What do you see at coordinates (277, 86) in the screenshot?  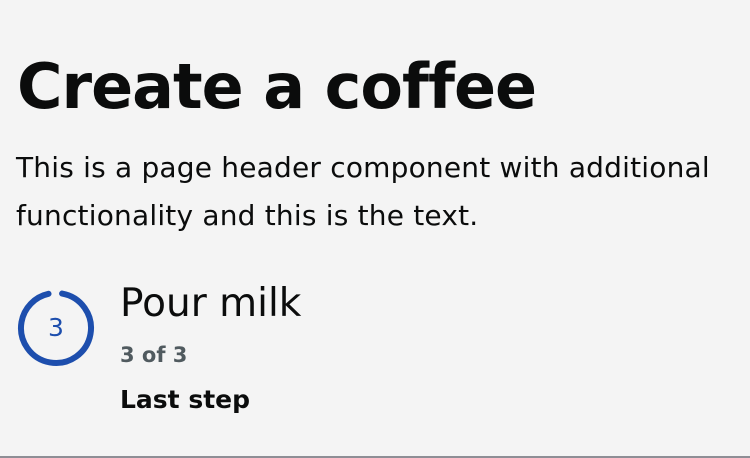 I see `page-title: Create a coffee` at bounding box center [277, 86].